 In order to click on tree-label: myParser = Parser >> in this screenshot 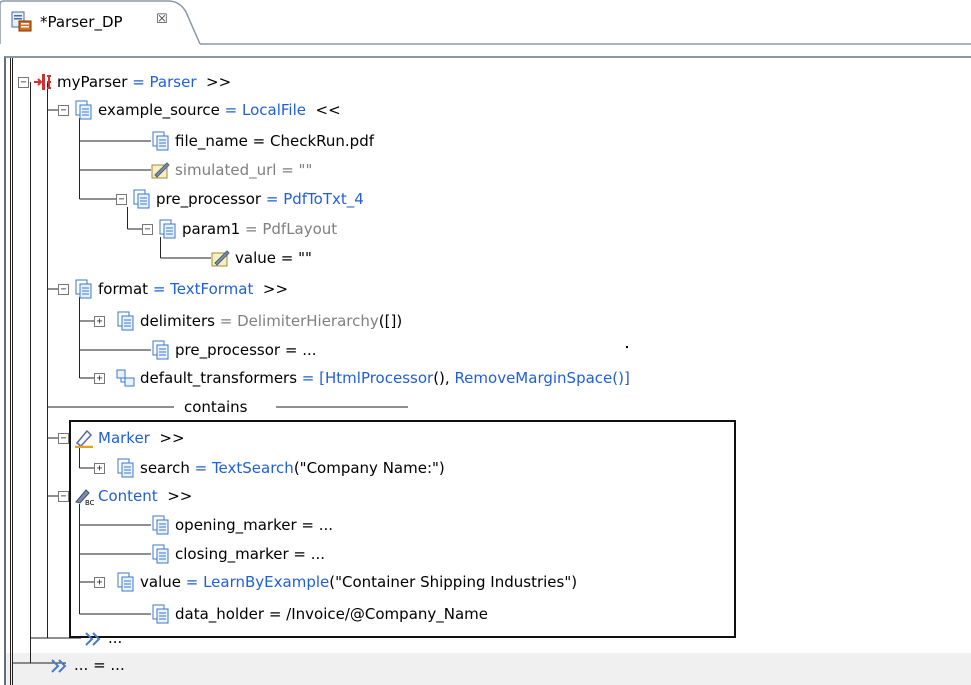, I will do `click(144, 82)`.